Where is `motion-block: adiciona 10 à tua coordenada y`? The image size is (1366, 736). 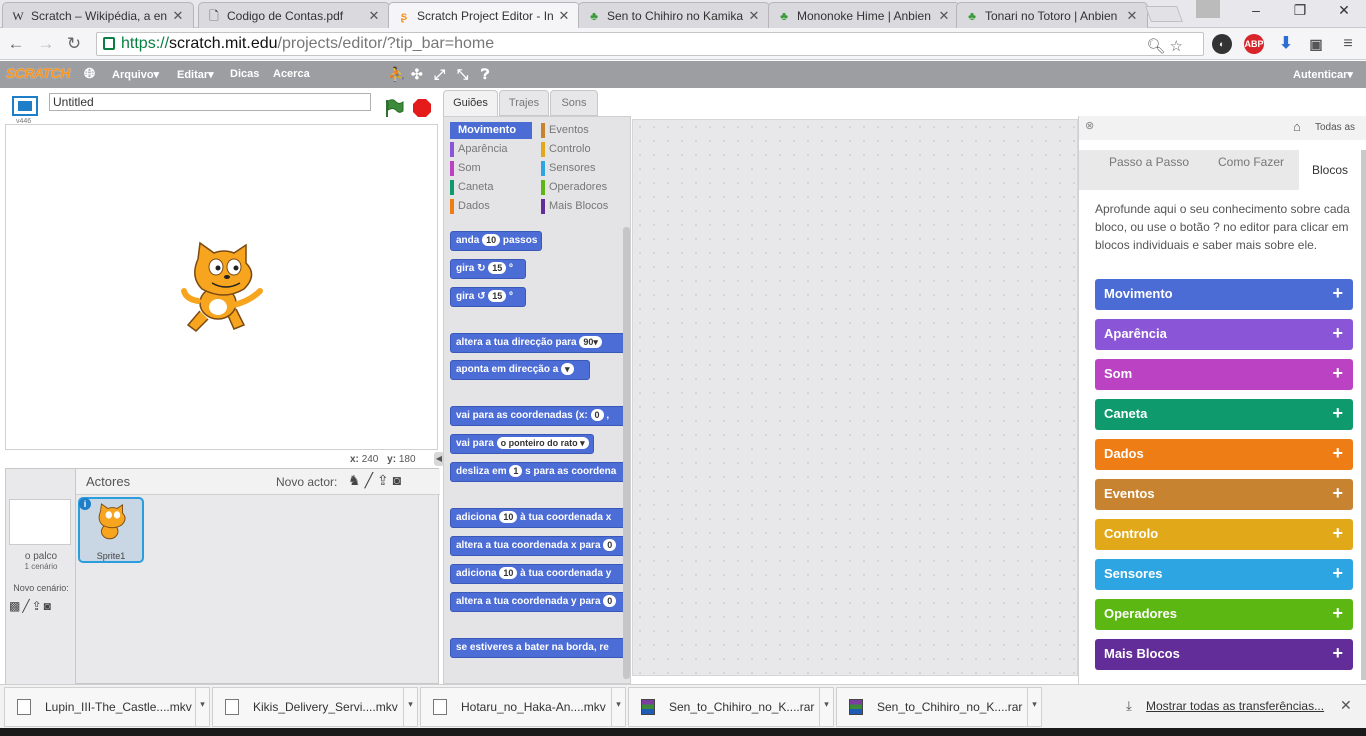 motion-block: adiciona 10 à tua coordenada y is located at coordinates (538, 574).